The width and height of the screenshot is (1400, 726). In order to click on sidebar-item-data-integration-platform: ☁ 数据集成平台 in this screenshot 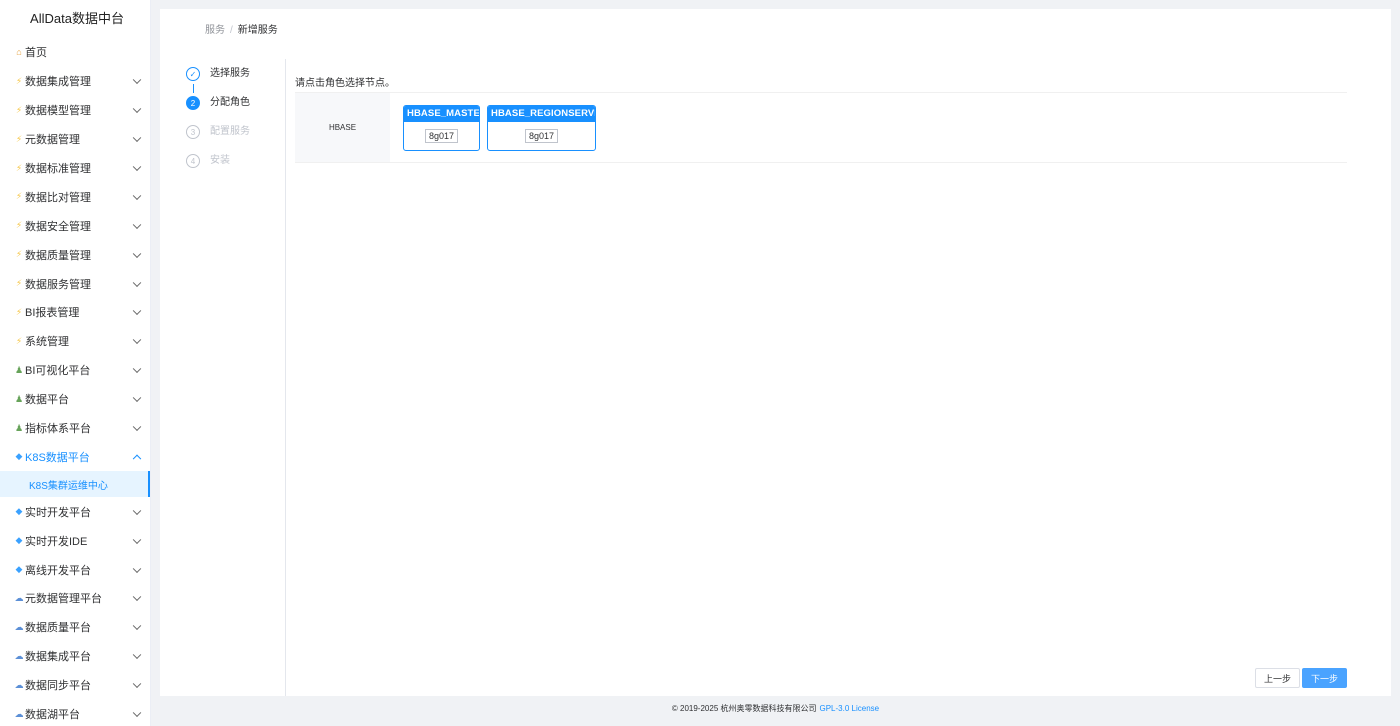, I will do `click(75, 656)`.